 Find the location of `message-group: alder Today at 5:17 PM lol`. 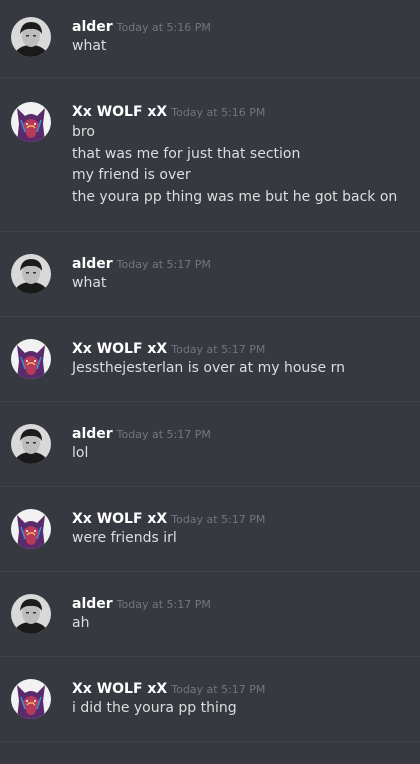

message-group: alder Today at 5:17 PM lol is located at coordinates (210, 444).